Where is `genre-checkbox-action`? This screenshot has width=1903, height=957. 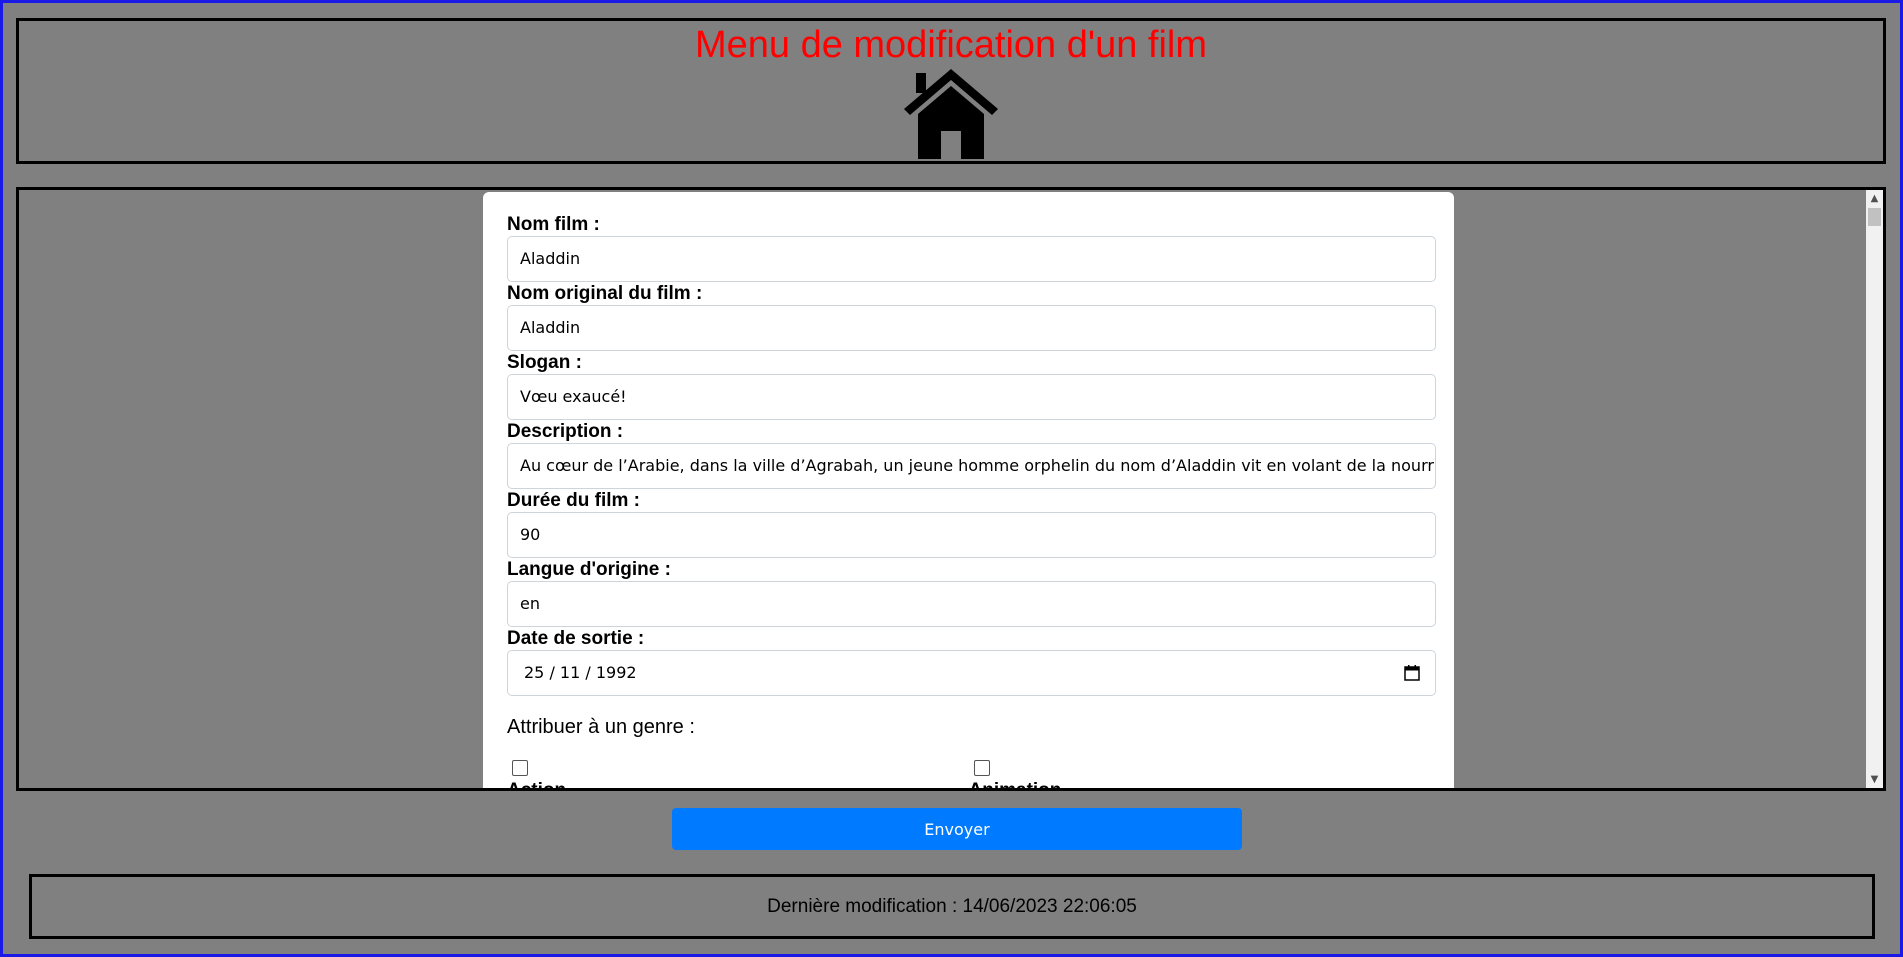
genre-checkbox-action is located at coordinates (520, 768).